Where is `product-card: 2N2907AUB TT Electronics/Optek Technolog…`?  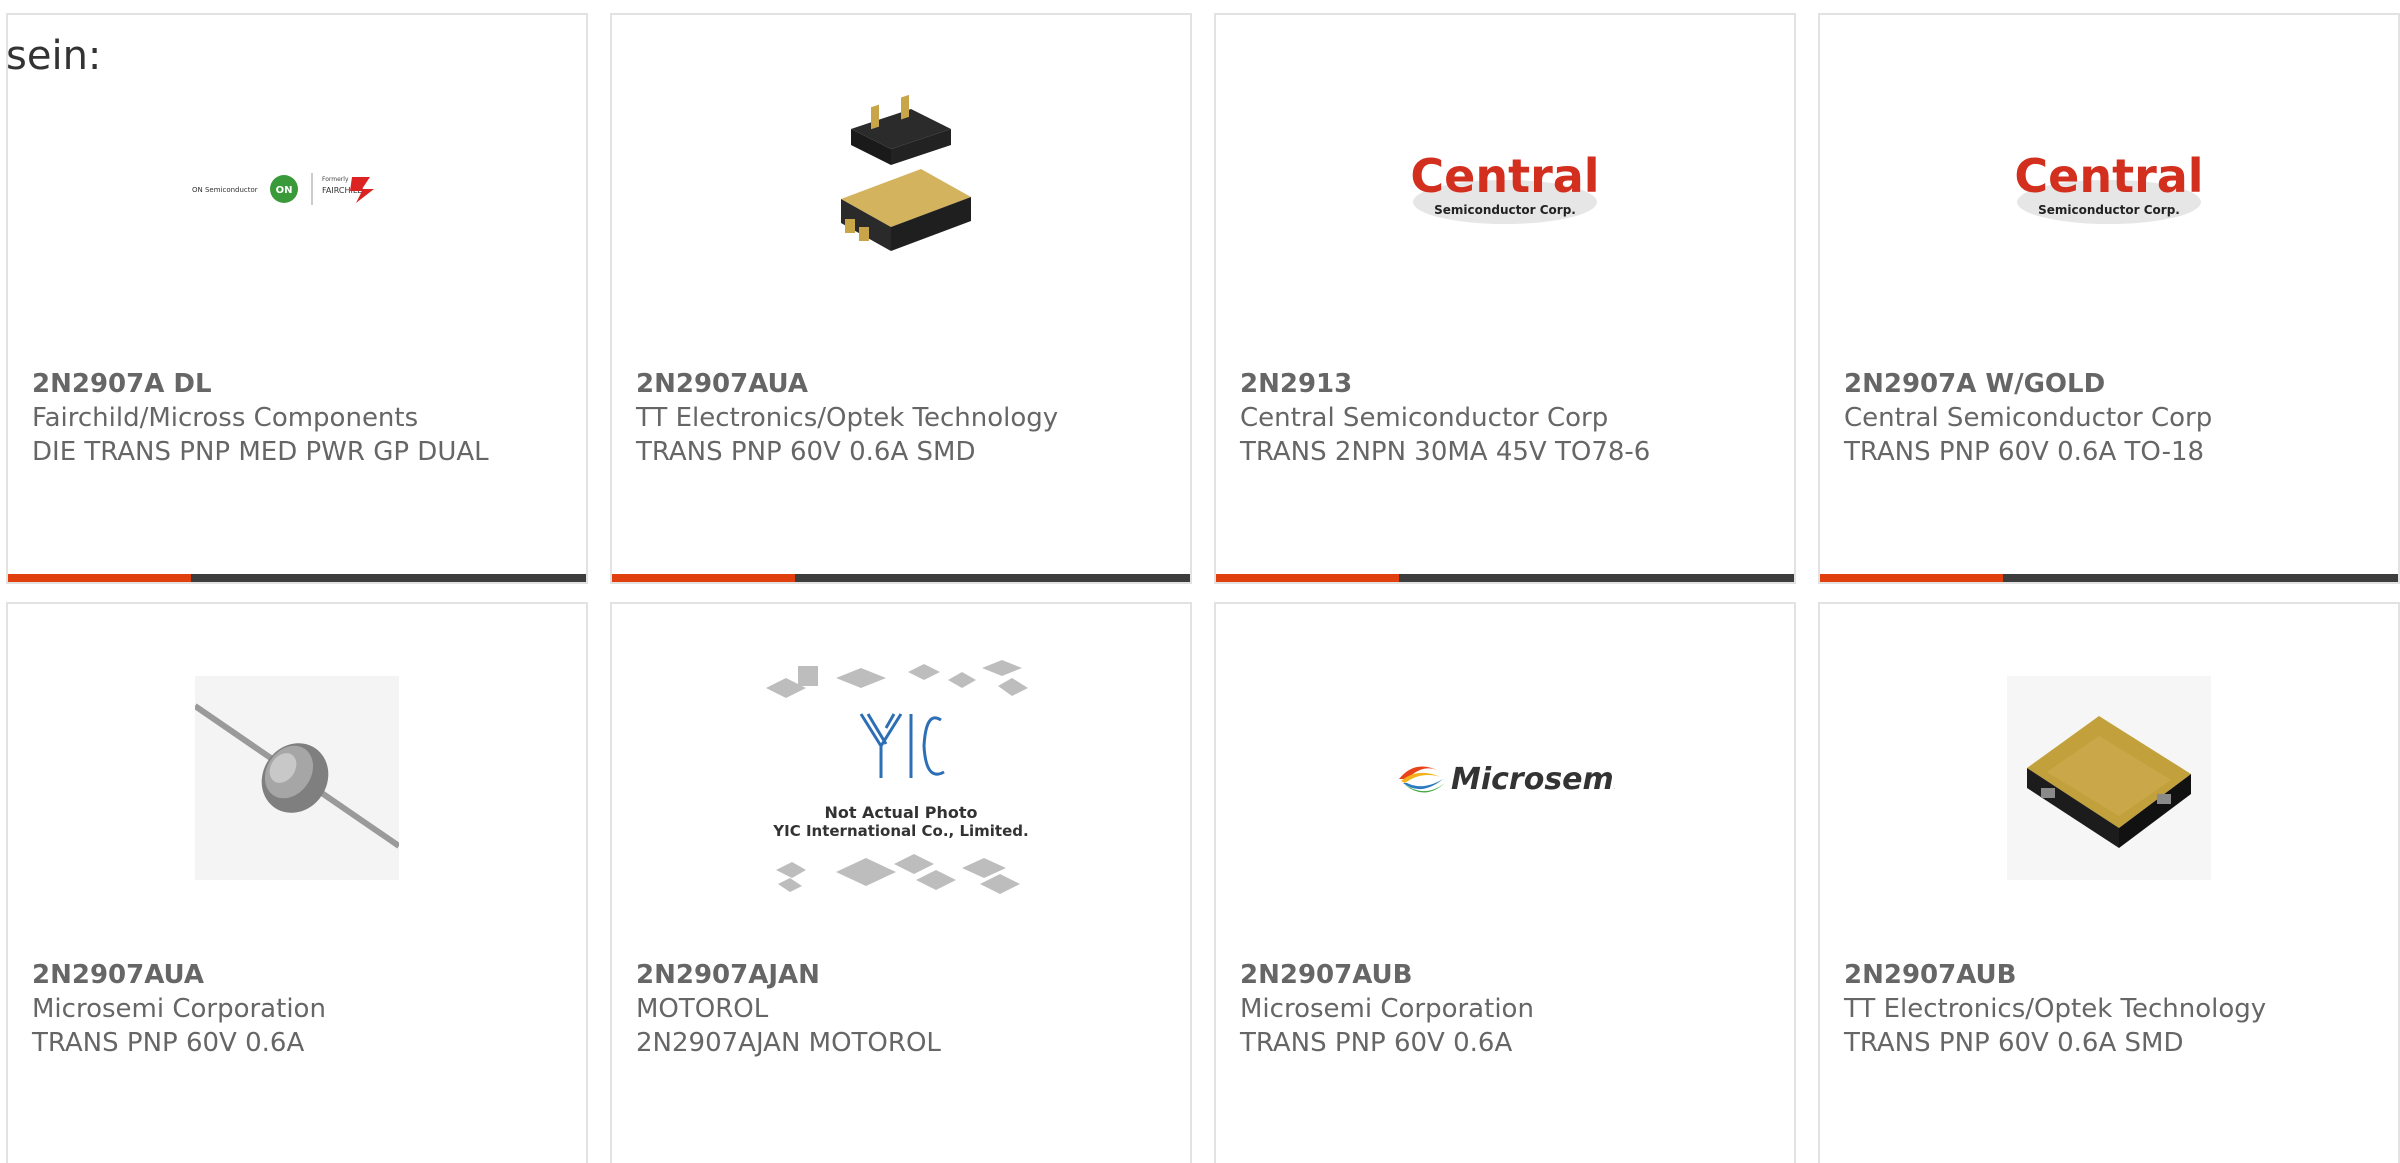
product-card: 2N2907AUB TT Electronics/Optek Technolog… is located at coordinates (2109, 882).